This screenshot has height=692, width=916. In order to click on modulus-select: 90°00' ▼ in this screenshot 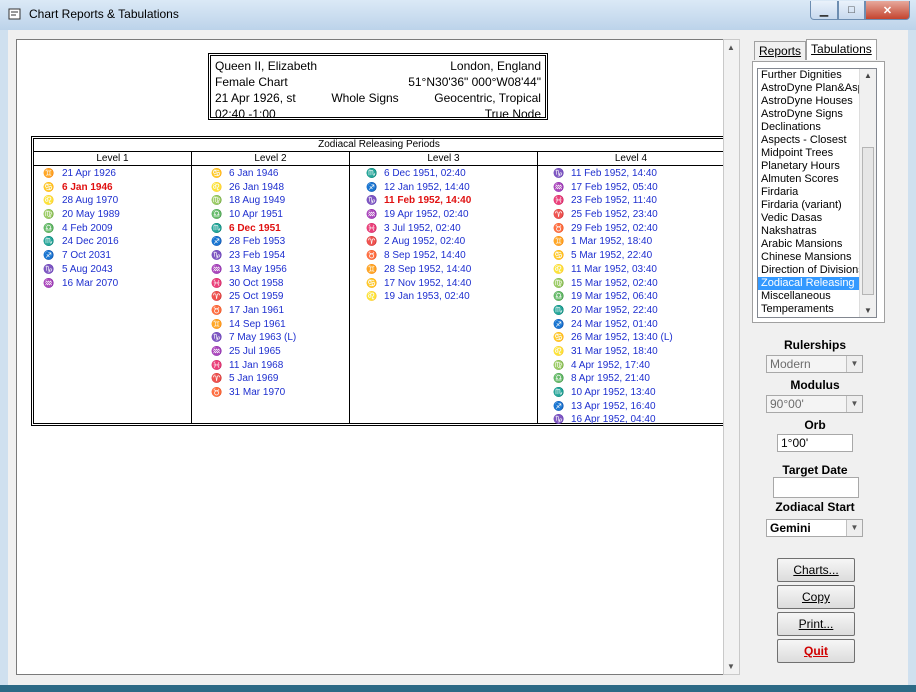, I will do `click(814, 404)`.